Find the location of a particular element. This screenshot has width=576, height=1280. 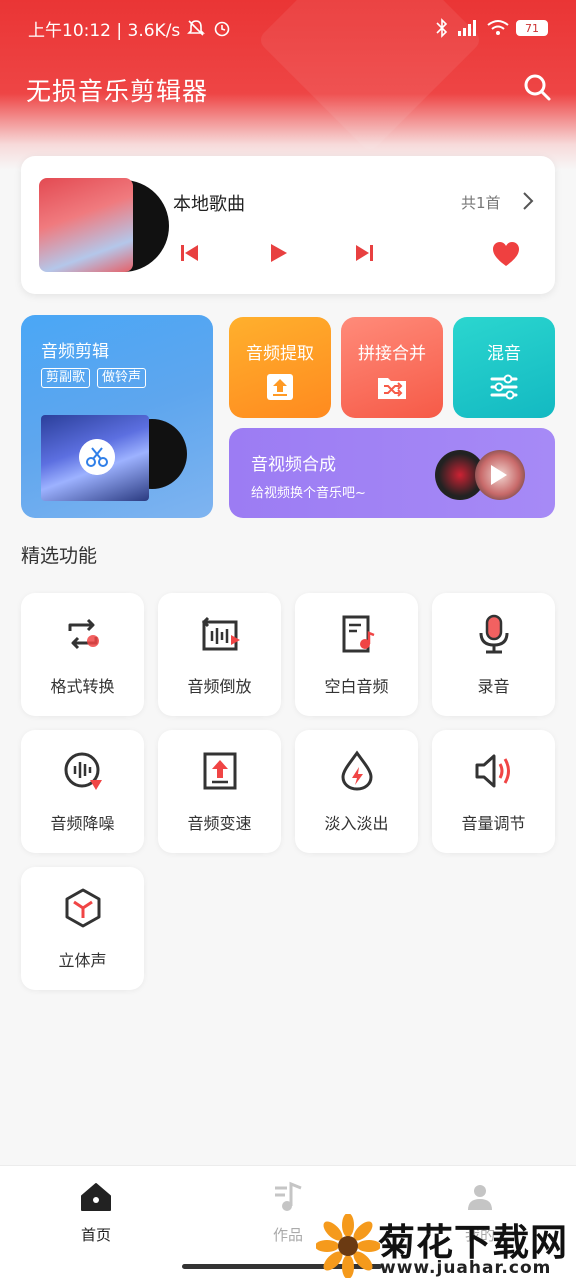

feature-stereo: 立体声 is located at coordinates (82, 928).